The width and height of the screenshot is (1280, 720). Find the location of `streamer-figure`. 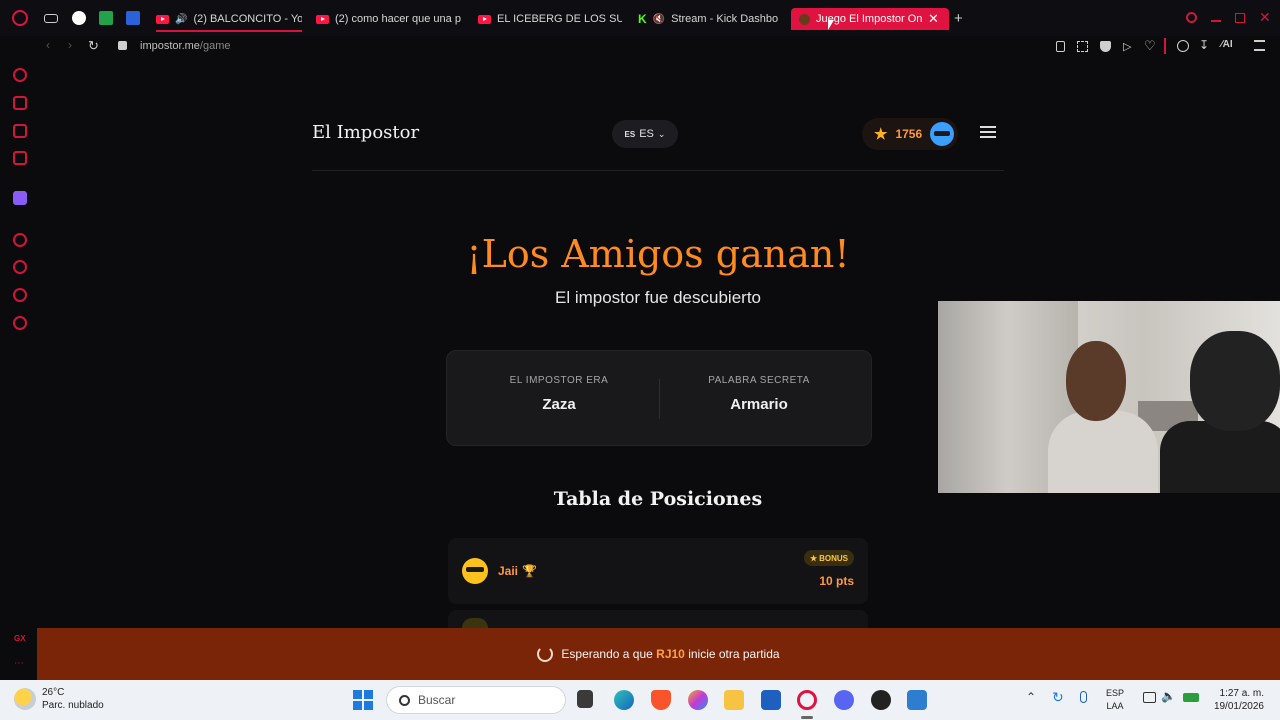

streamer-figure is located at coordinates (1103, 417).